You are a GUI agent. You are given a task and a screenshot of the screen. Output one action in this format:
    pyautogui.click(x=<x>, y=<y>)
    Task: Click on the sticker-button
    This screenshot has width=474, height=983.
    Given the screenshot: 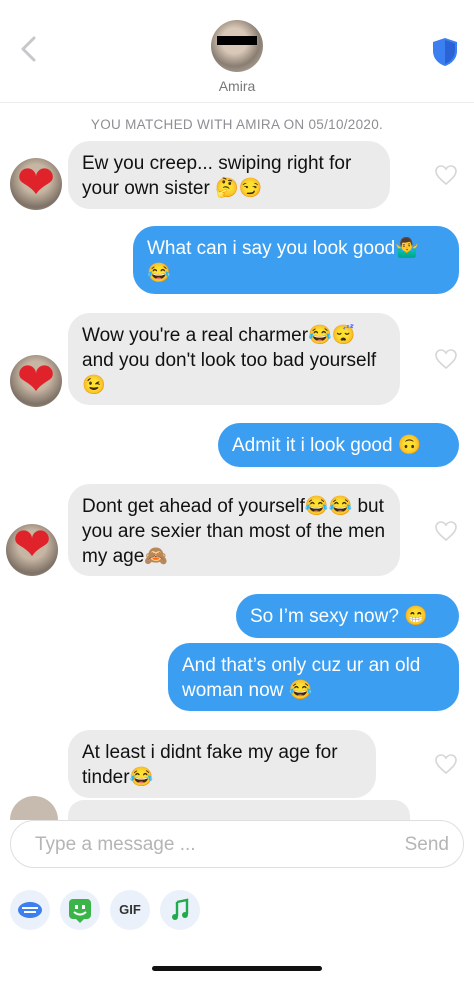 What is the action you would take?
    pyautogui.click(x=30, y=910)
    